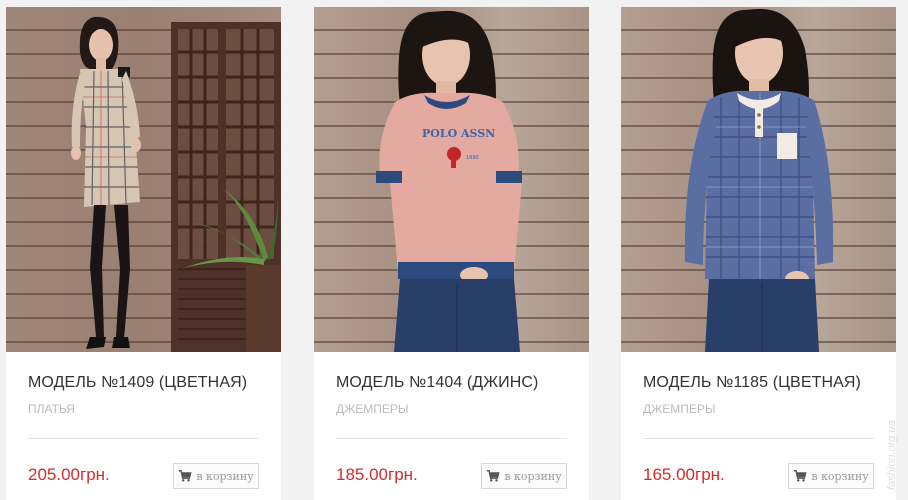 The height and width of the screenshot is (500, 908). Describe the element at coordinates (758, 477) in the screenshot. I see `buy-row: 165.00грн. в корзину` at that location.